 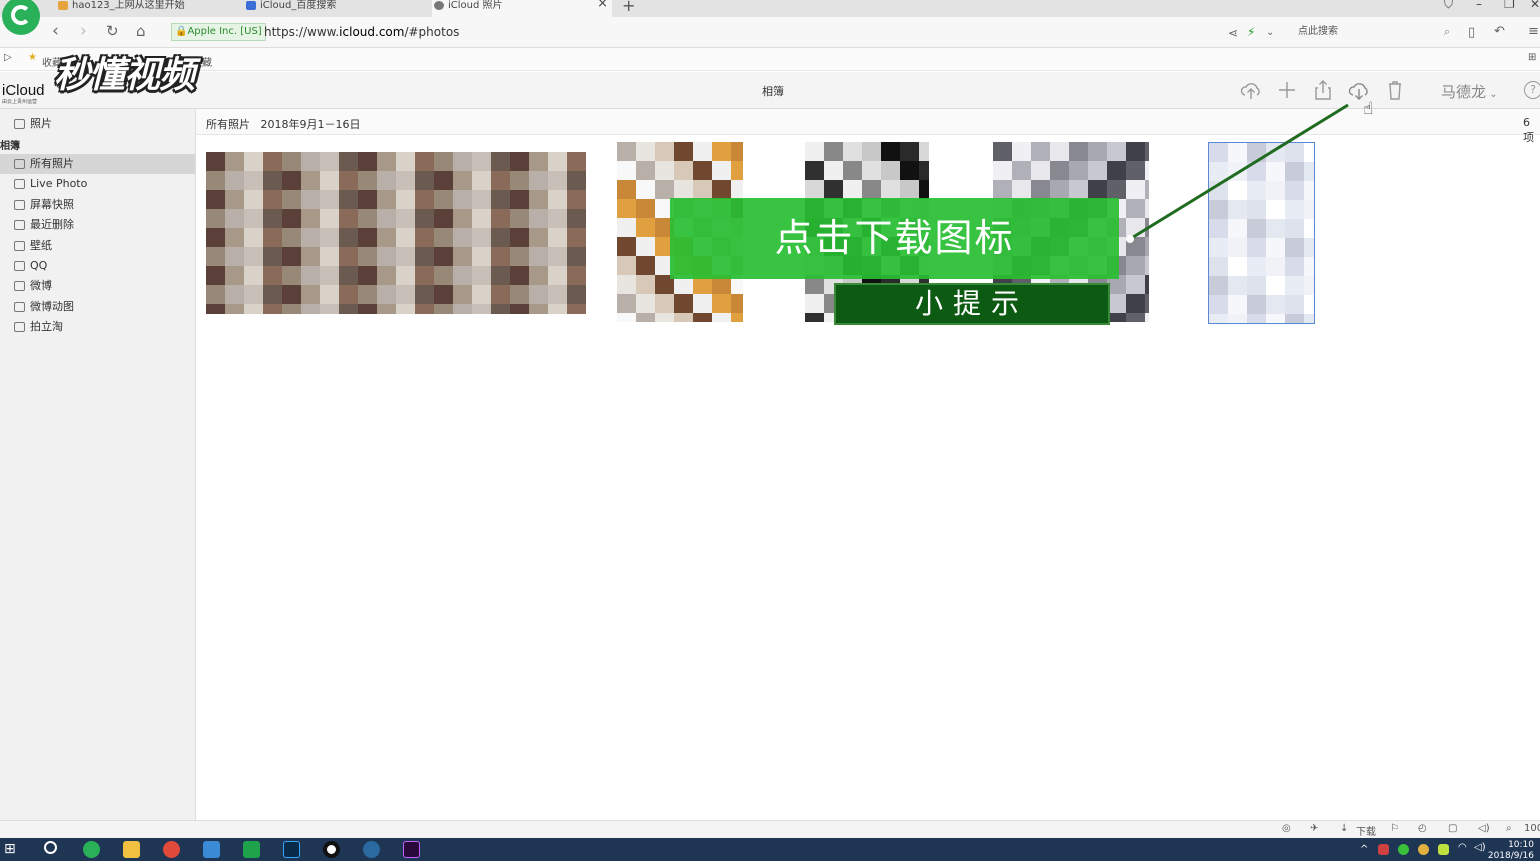 I want to click on sidebar-item-album: 屏幕快照, so click(x=97, y=205).